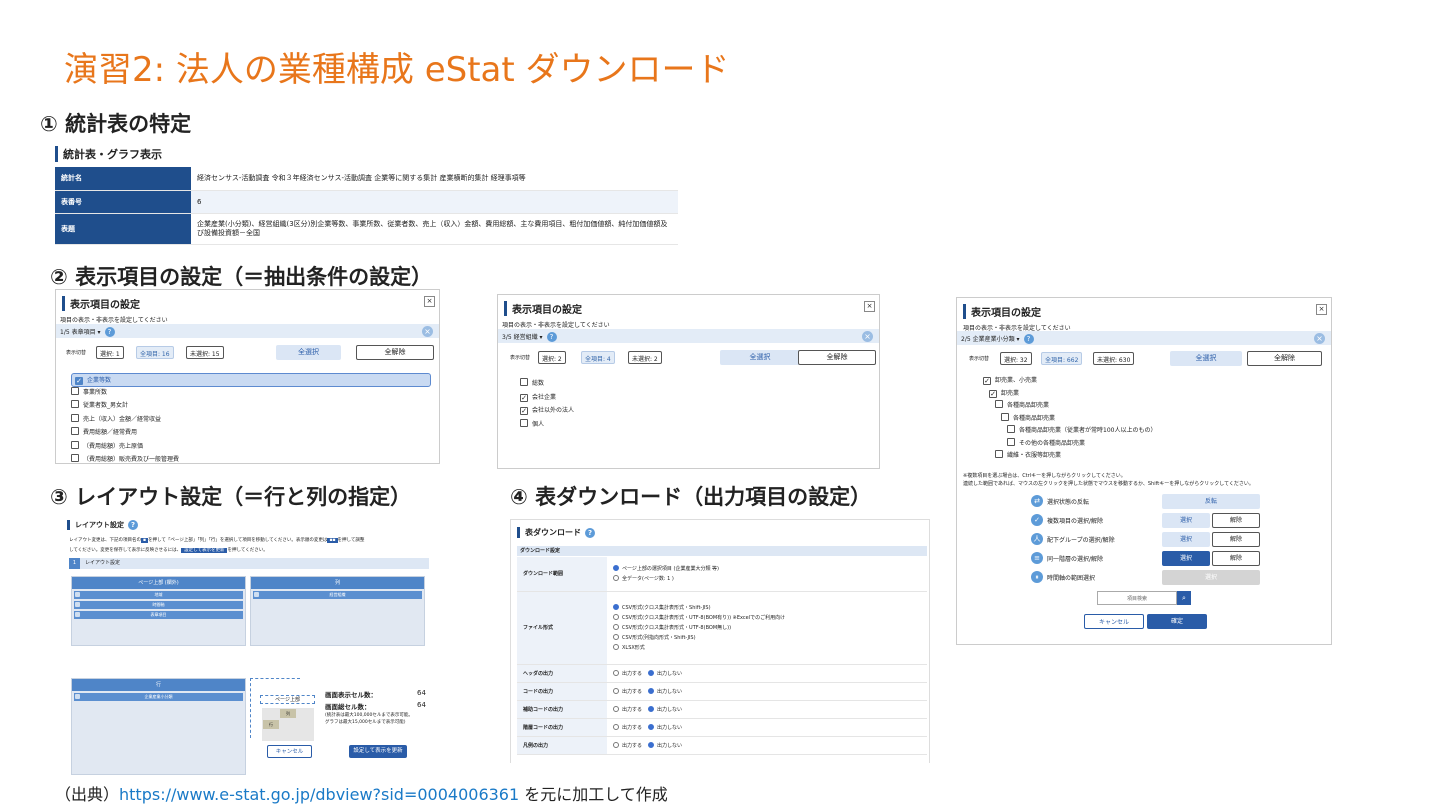 This screenshot has width=1440, height=810. What do you see at coordinates (1184, 598) in the screenshot?
I see `search-icon: ⌕` at bounding box center [1184, 598].